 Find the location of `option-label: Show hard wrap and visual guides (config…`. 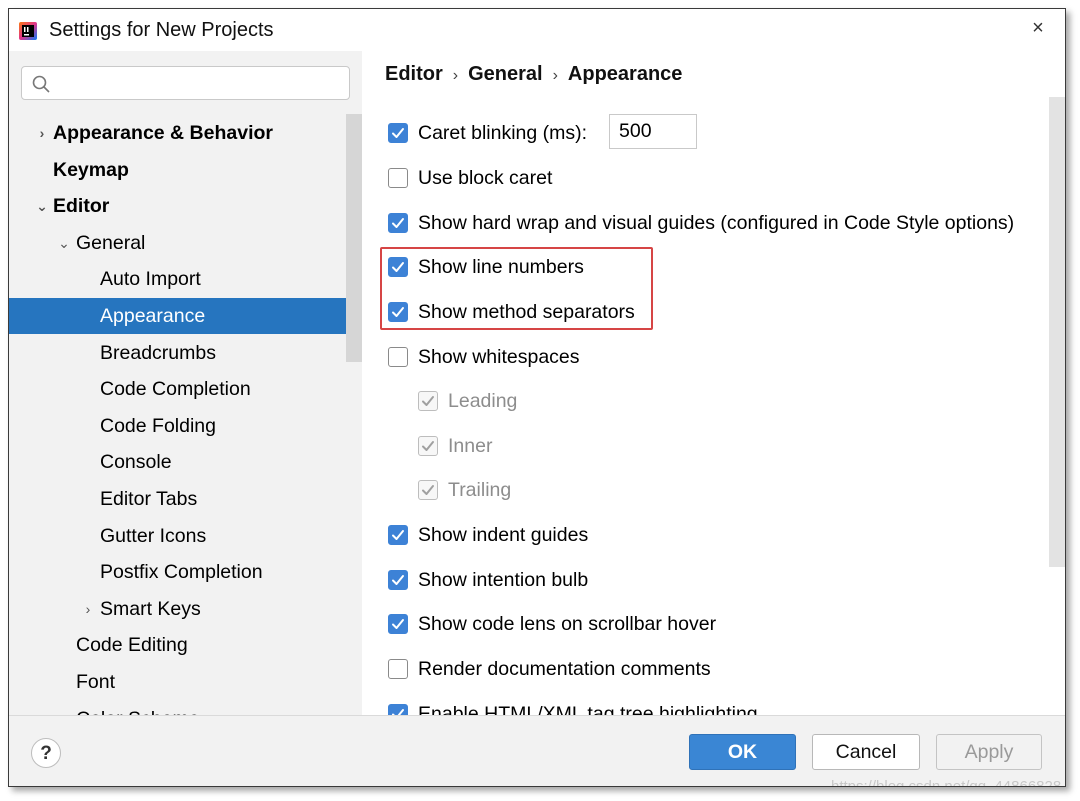

option-label: Show hard wrap and visual guides (config… is located at coordinates (716, 223).